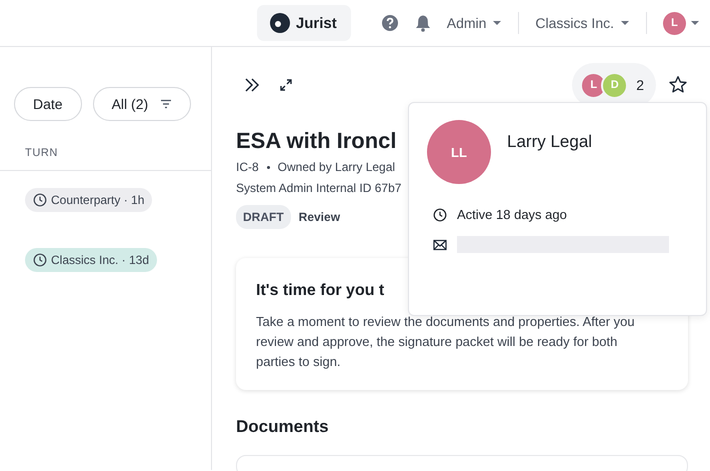 The width and height of the screenshot is (710, 471). What do you see at coordinates (88, 200) in the screenshot?
I see `turn-tag: Counterparty · 1h` at bounding box center [88, 200].